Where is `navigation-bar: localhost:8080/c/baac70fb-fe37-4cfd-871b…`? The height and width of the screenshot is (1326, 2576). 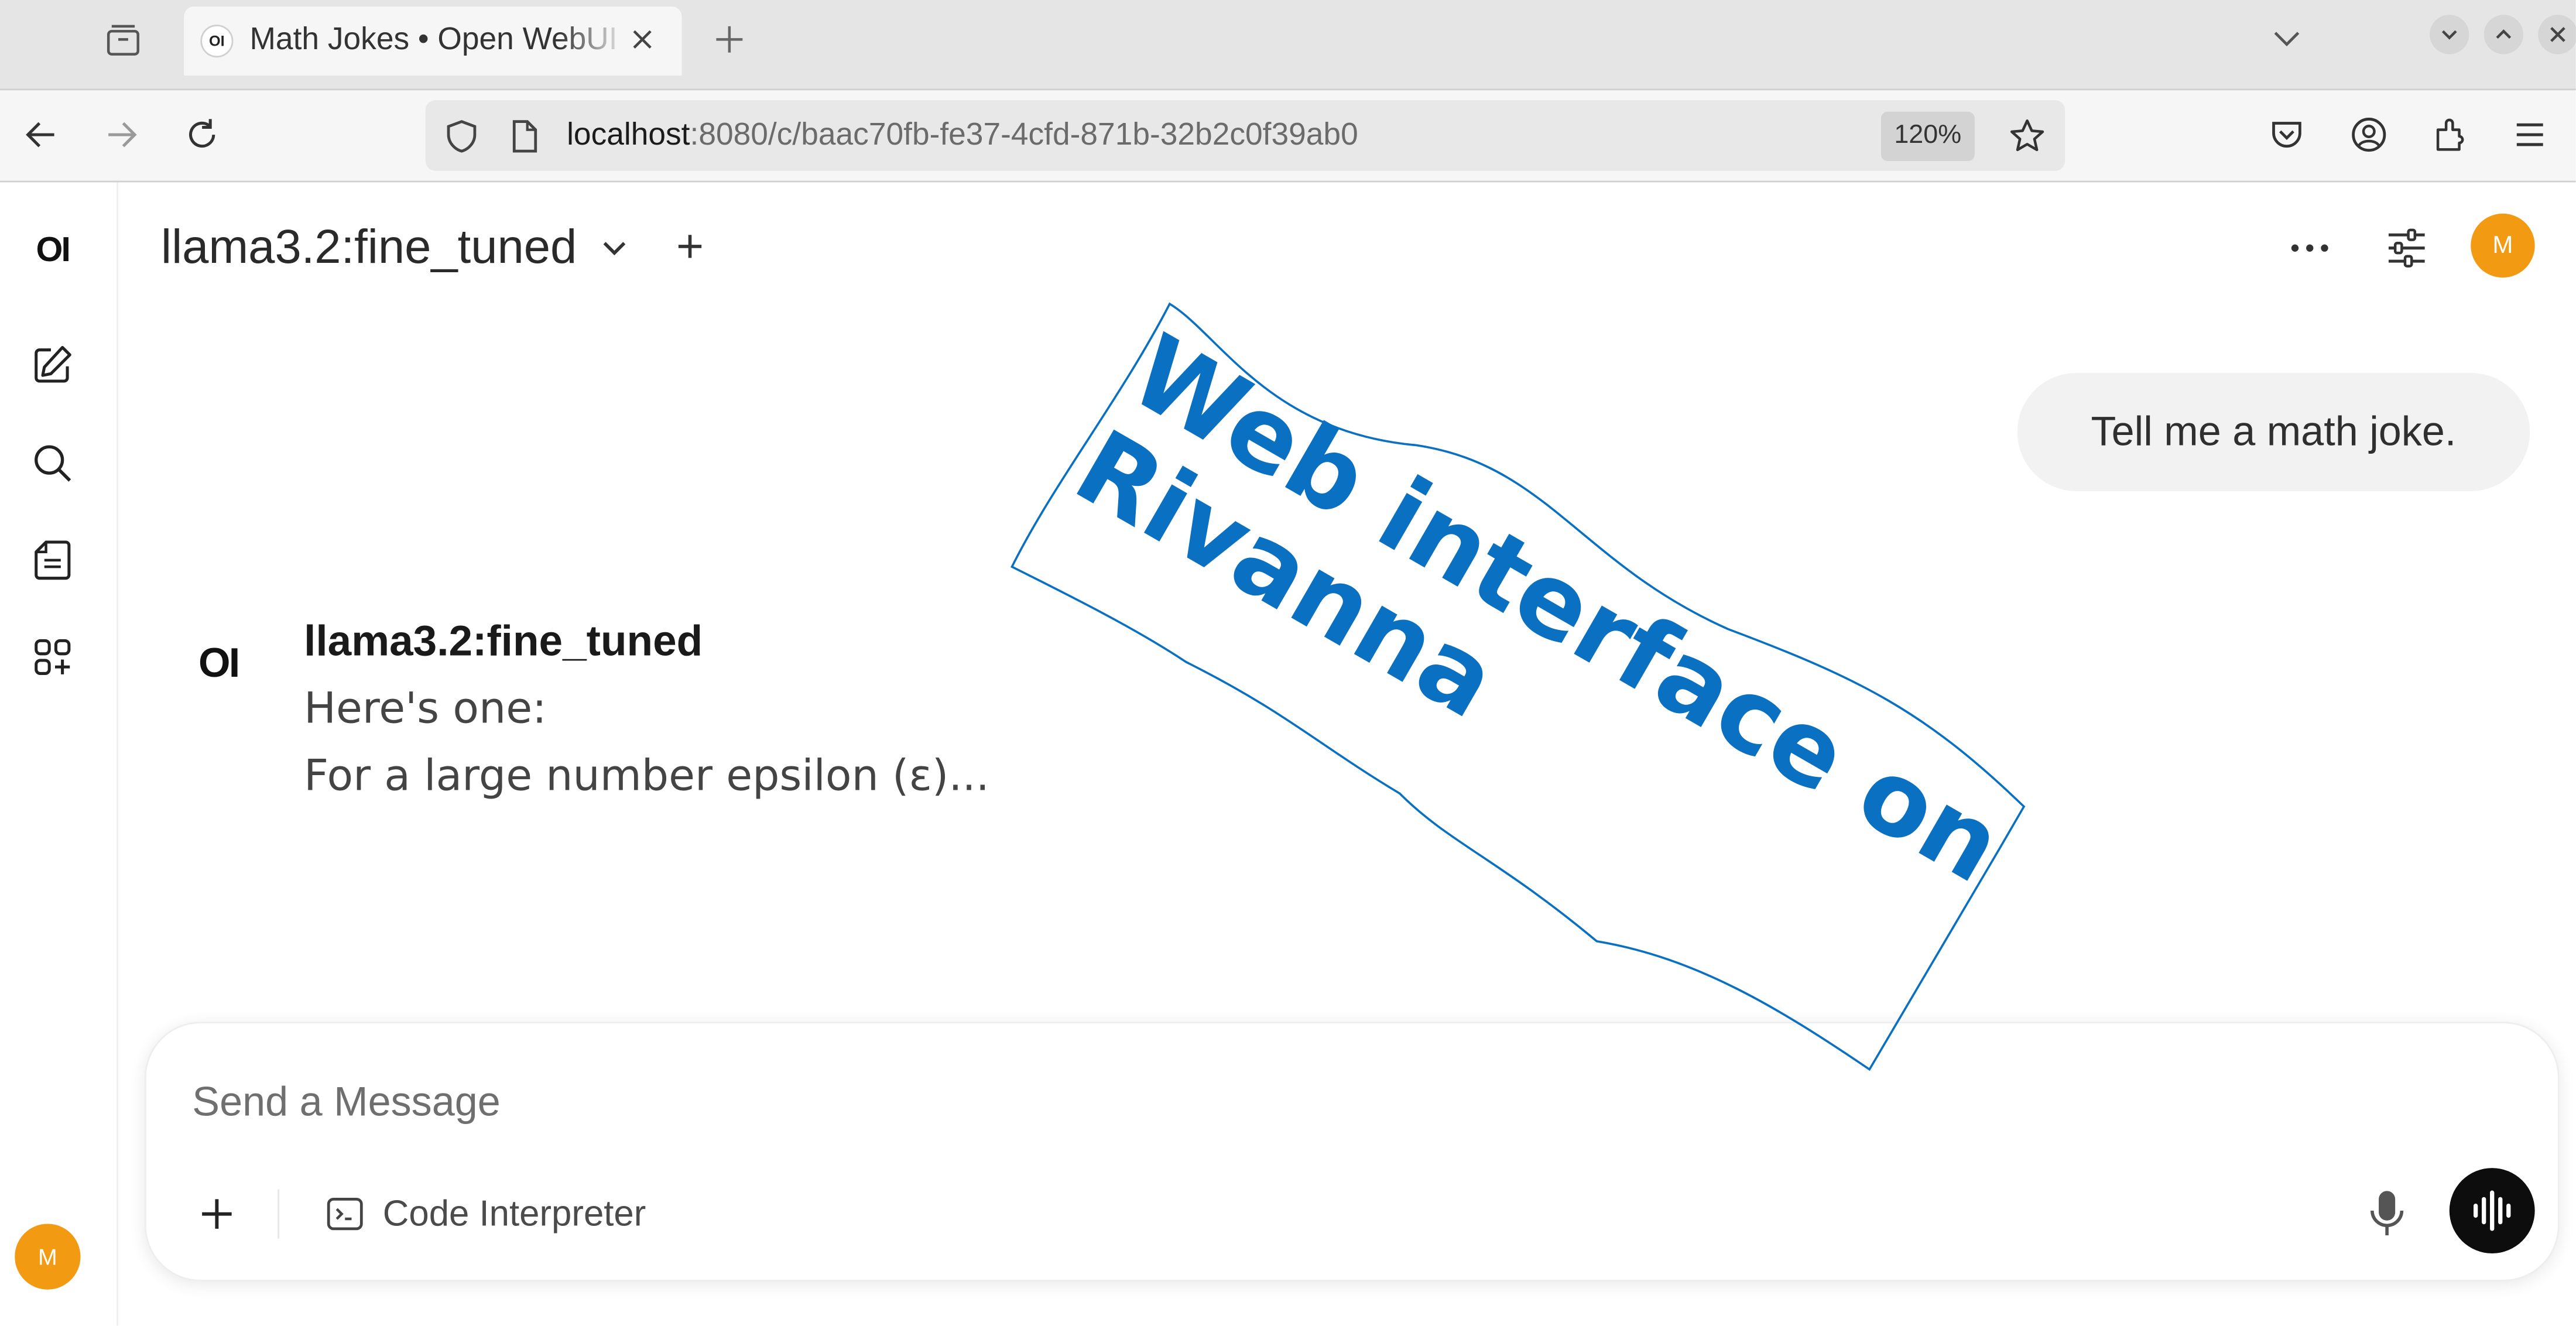
navigation-bar: localhost:8080/c/baac70fb-fe37-4cfd-871b… is located at coordinates (1288, 136).